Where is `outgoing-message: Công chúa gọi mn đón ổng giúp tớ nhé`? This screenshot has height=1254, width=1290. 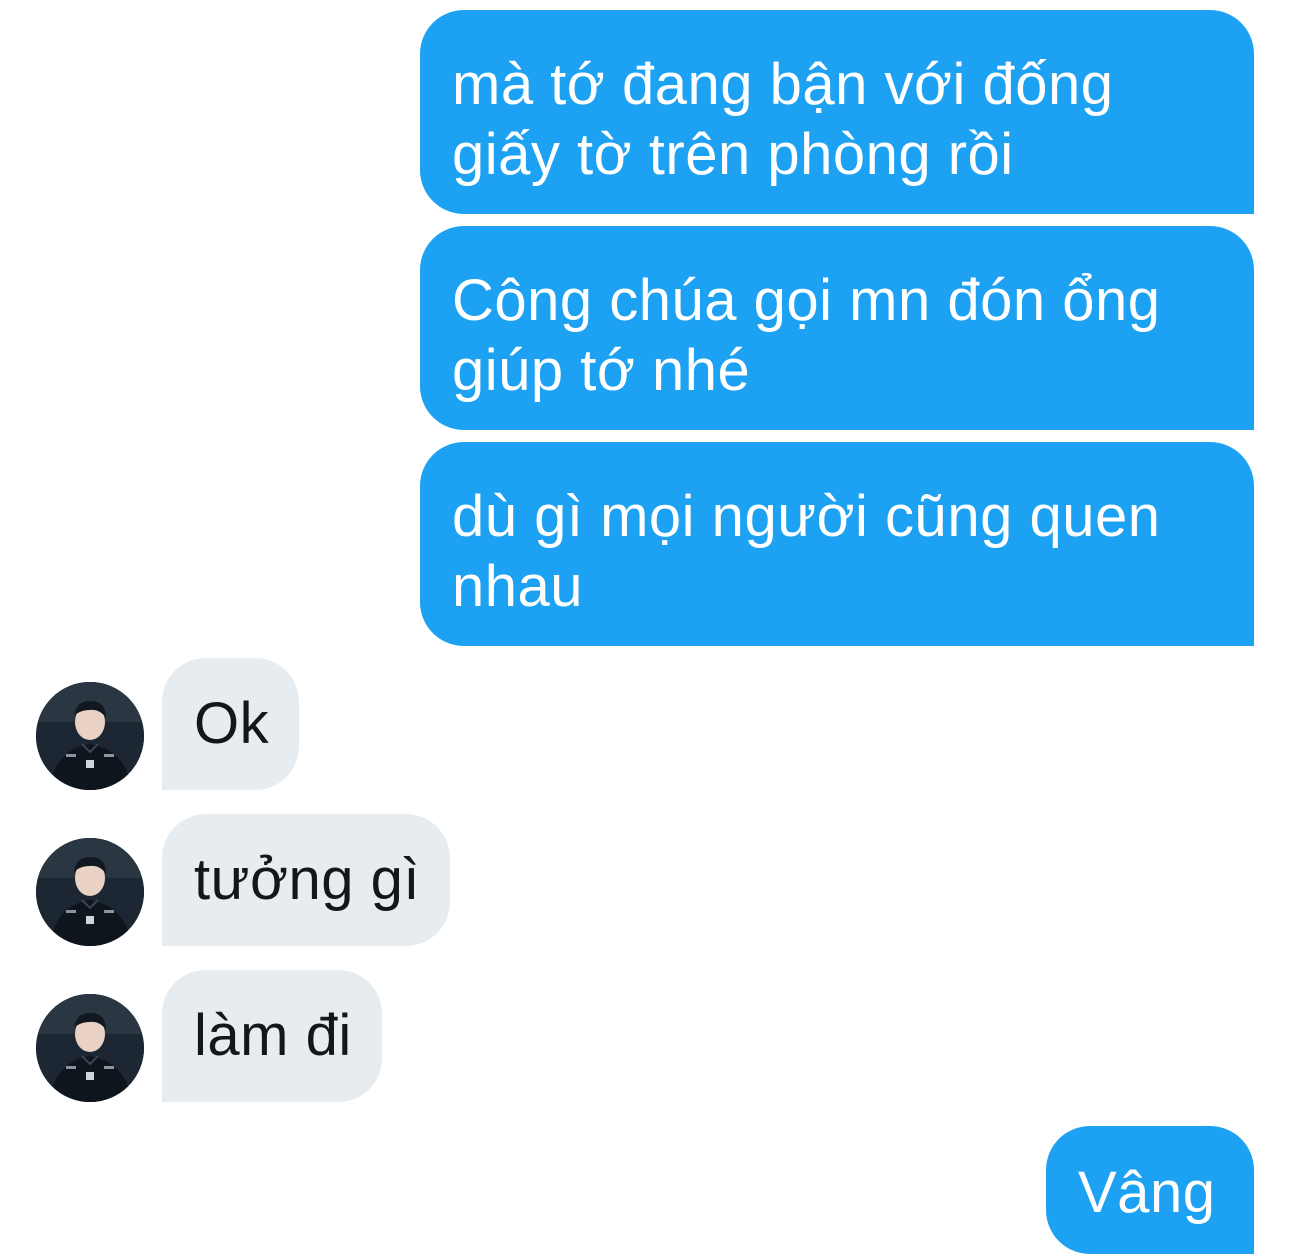 outgoing-message: Công chúa gọi mn đón ổng giúp tớ nhé is located at coordinates (837, 328).